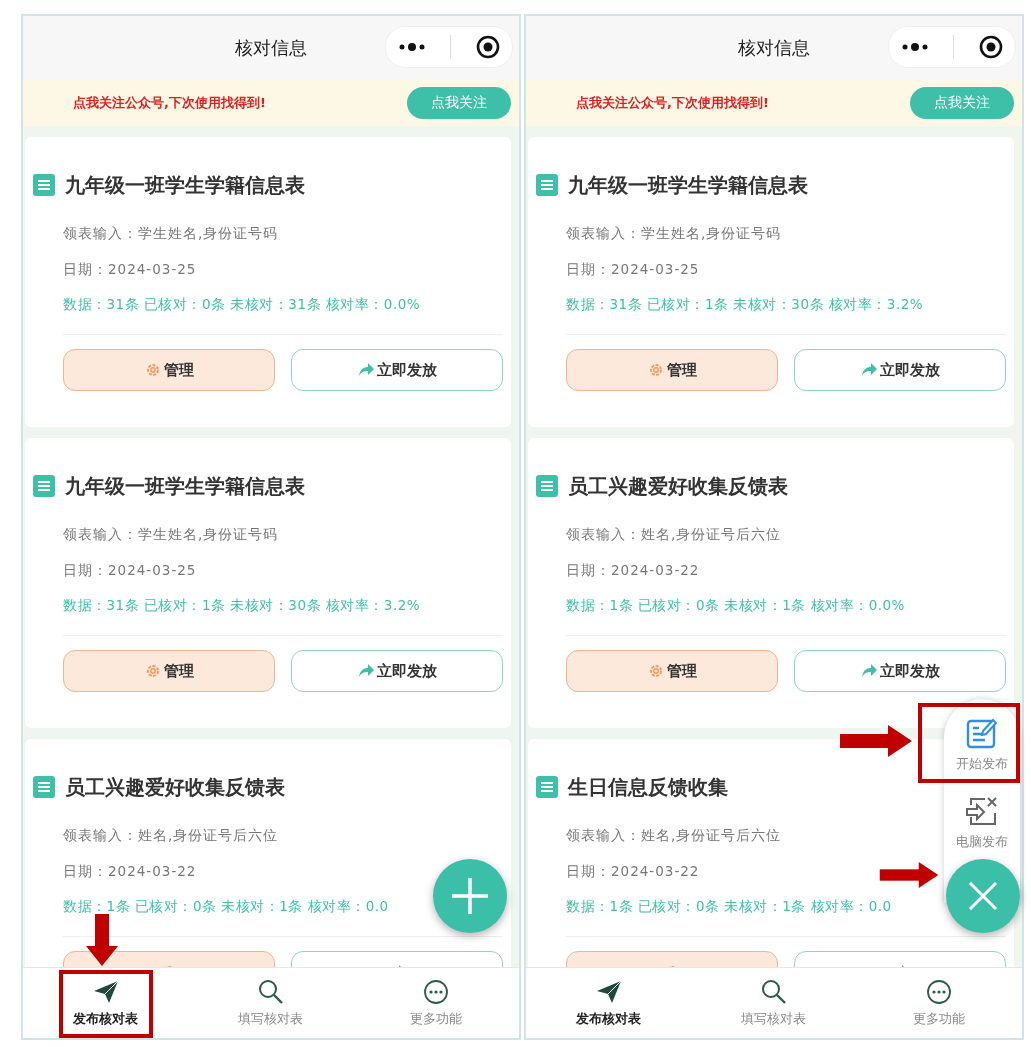  What do you see at coordinates (470, 896) in the screenshot?
I see `plus-icon` at bounding box center [470, 896].